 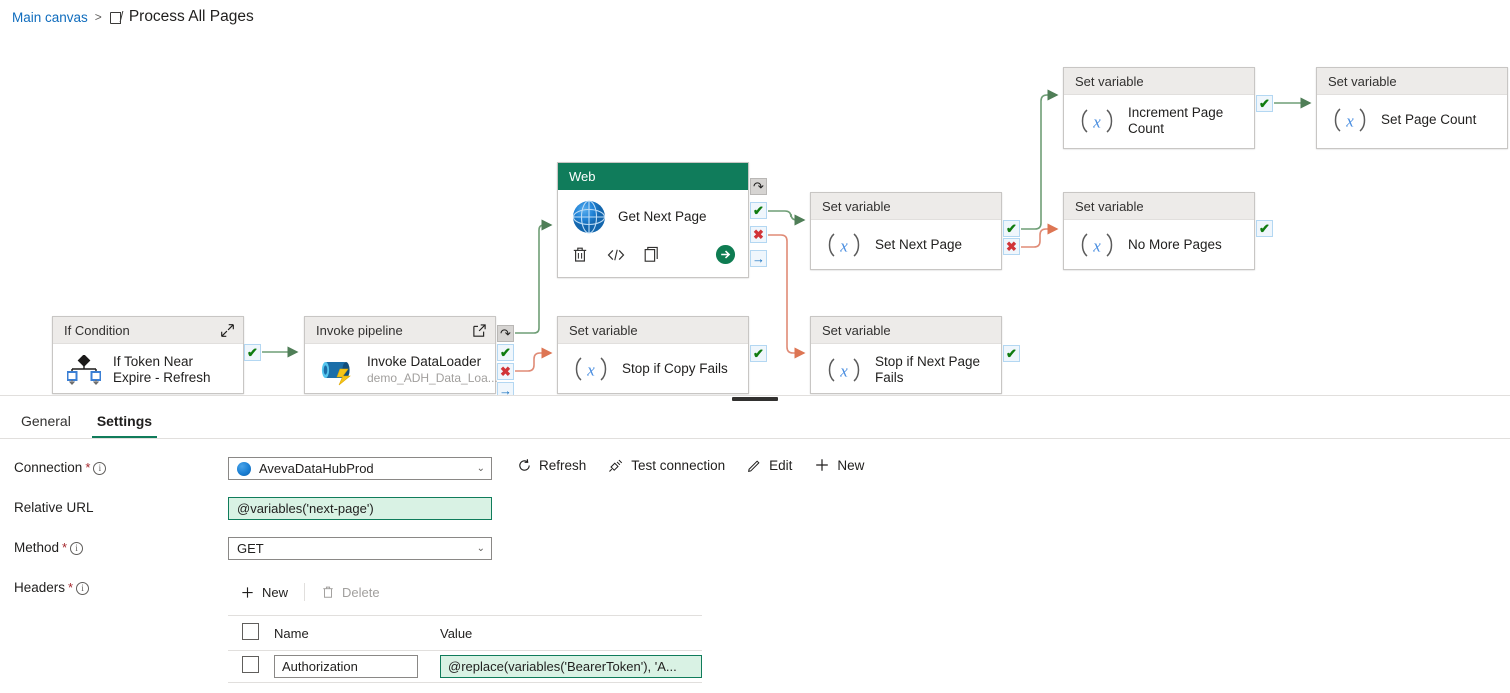 What do you see at coordinates (678, 465) in the screenshot?
I see `test-connection-label: Test connection` at bounding box center [678, 465].